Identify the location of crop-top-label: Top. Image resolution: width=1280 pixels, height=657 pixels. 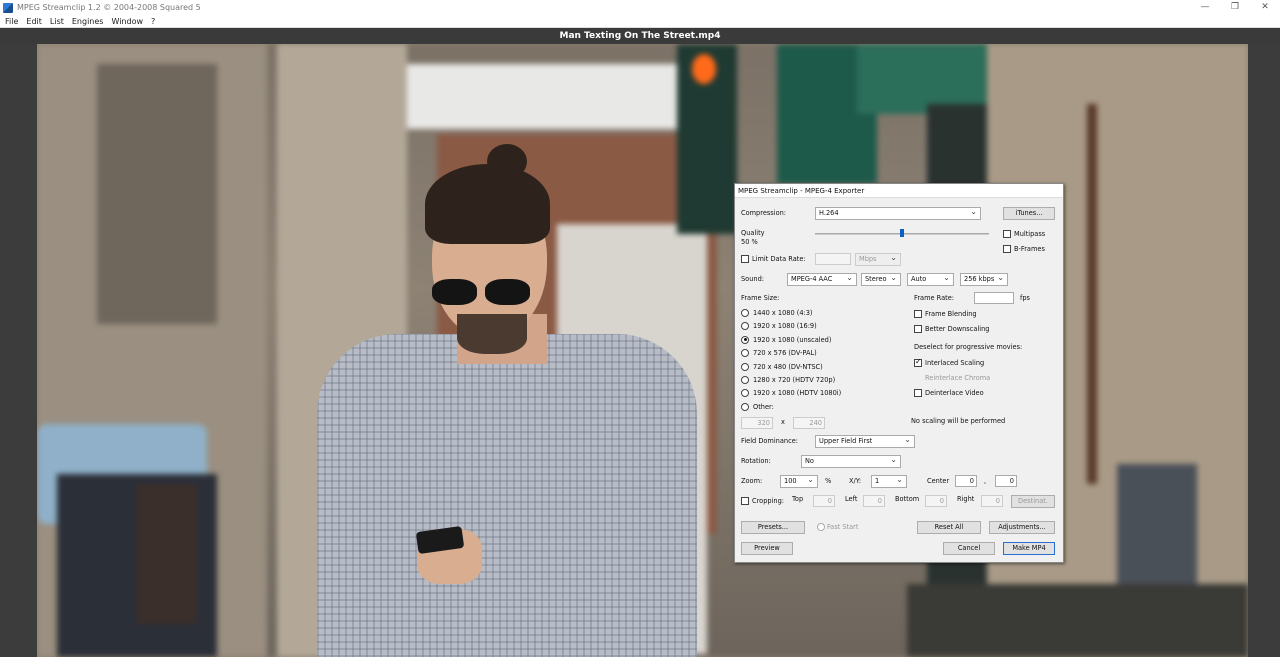
(798, 499).